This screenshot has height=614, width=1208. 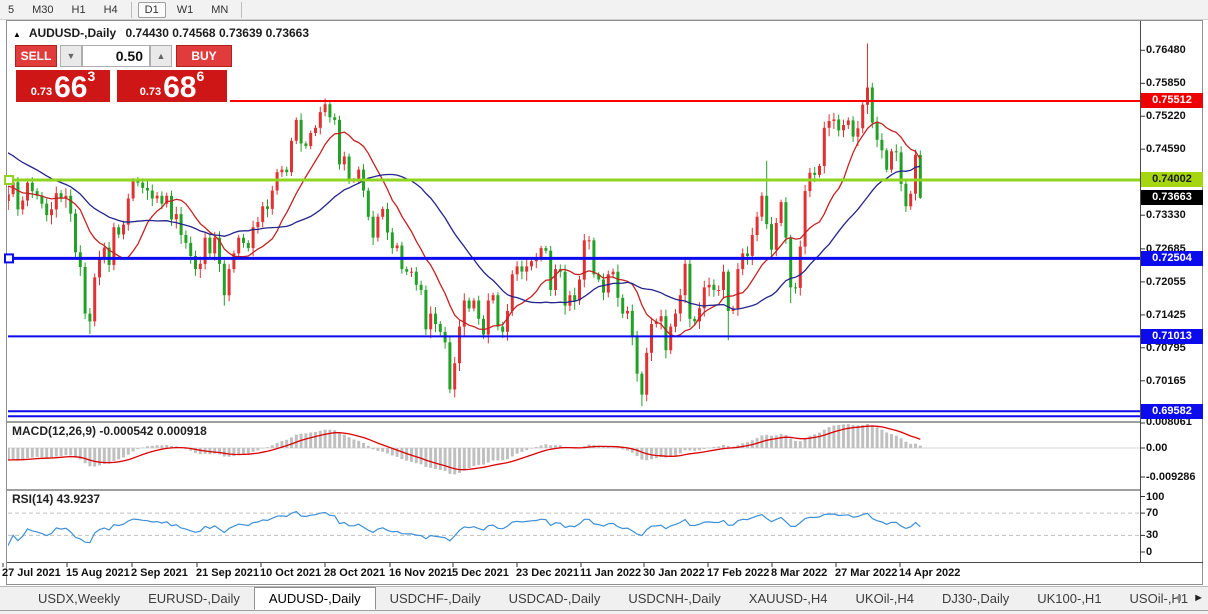 I want to click on y-axis-tick: 0.73330, so click(x=1166, y=215).